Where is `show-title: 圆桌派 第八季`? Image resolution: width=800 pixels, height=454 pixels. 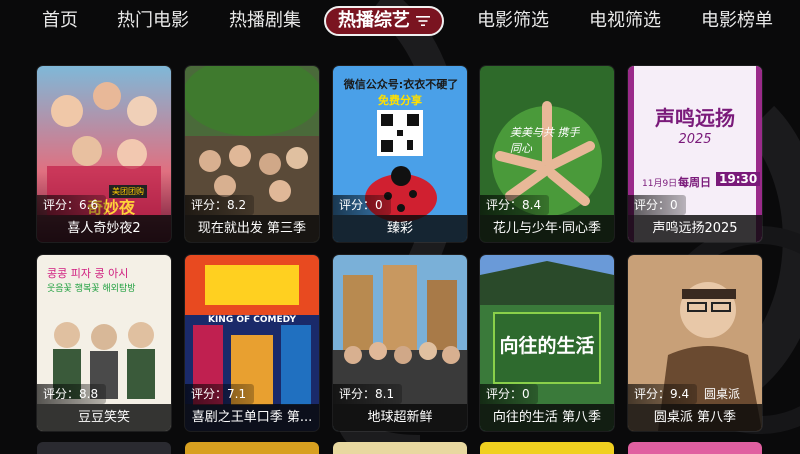
show-title: 圆桌派 第八季 is located at coordinates (695, 417).